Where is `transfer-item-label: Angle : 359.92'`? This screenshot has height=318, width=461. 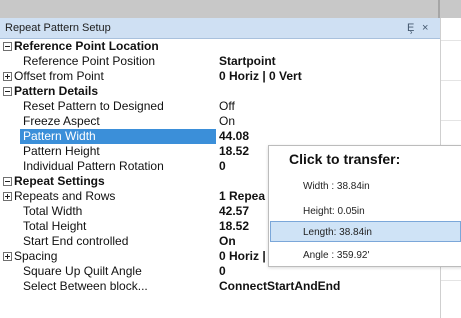 transfer-item-label: Angle : 359.92' is located at coordinates (336, 255).